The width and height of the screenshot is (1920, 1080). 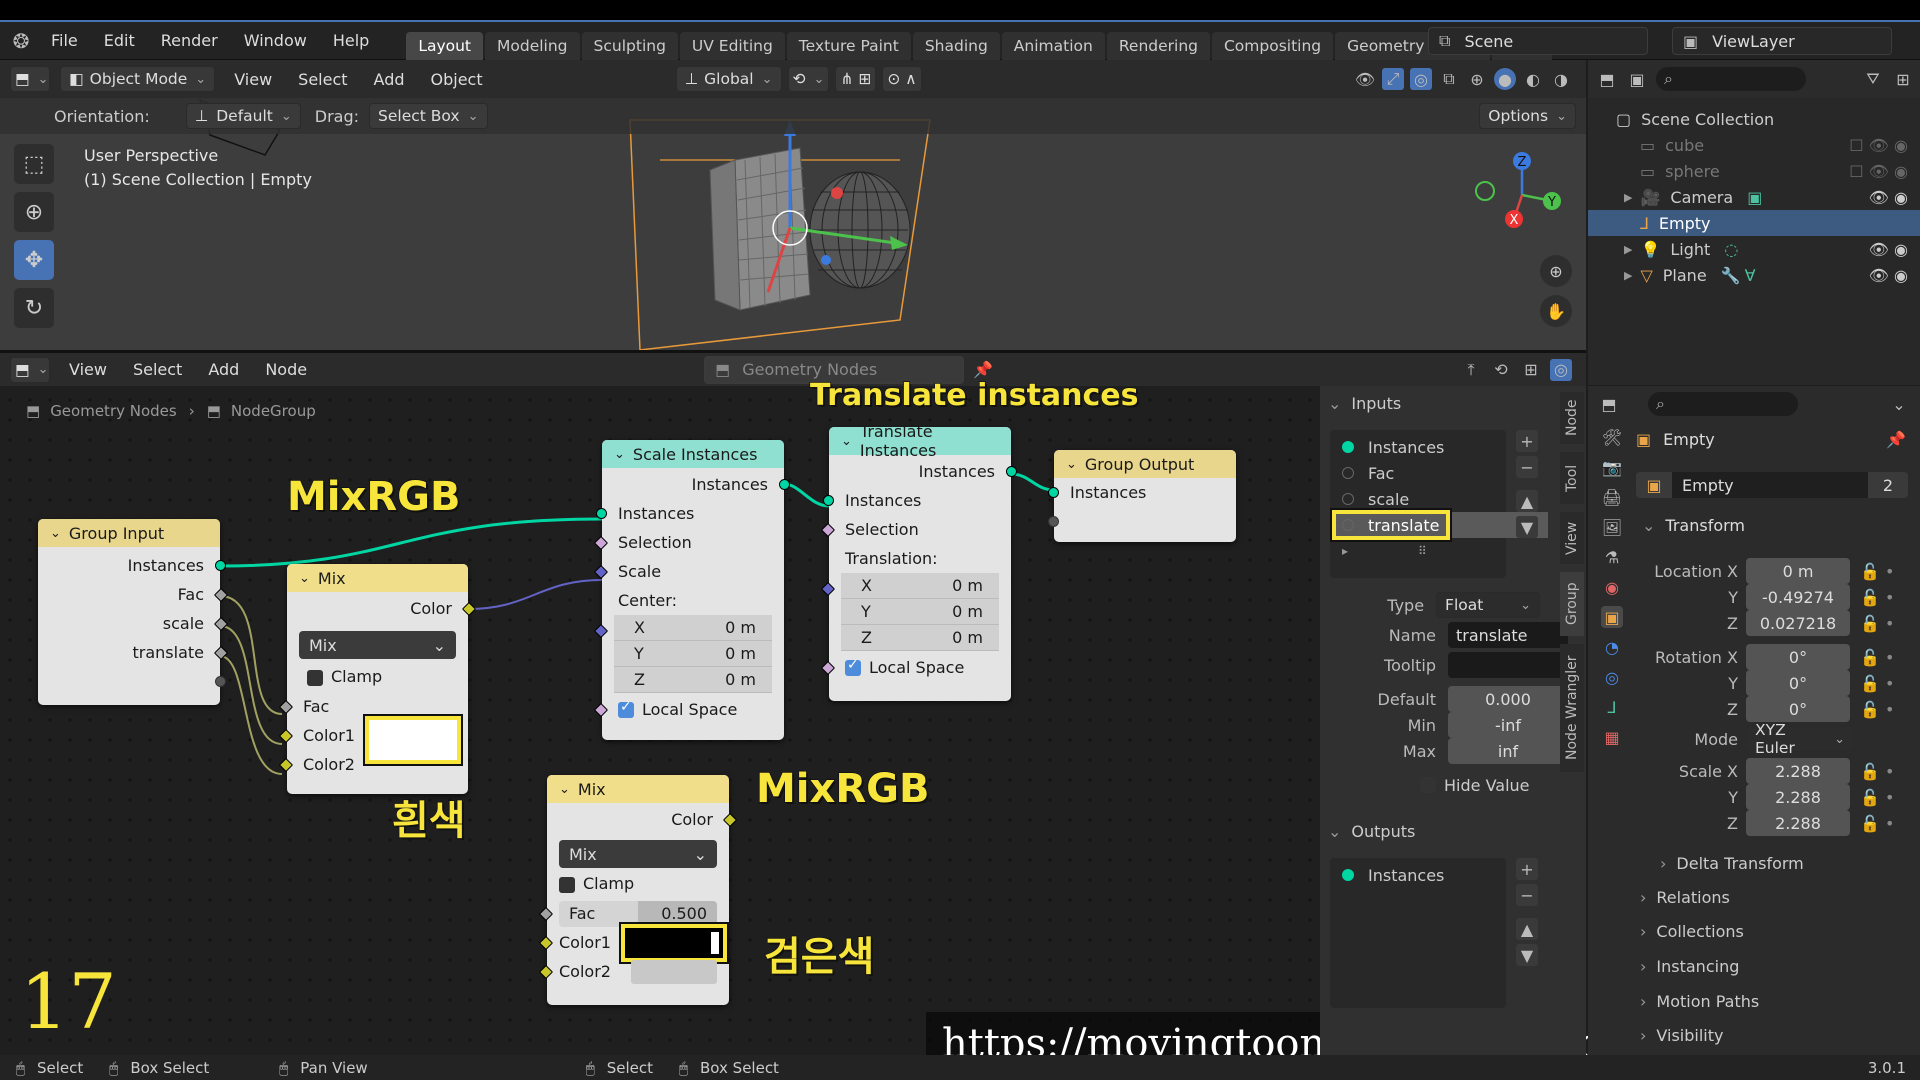 What do you see at coordinates (1798, 683) in the screenshot?
I see `rotation-y-input: 0°` at bounding box center [1798, 683].